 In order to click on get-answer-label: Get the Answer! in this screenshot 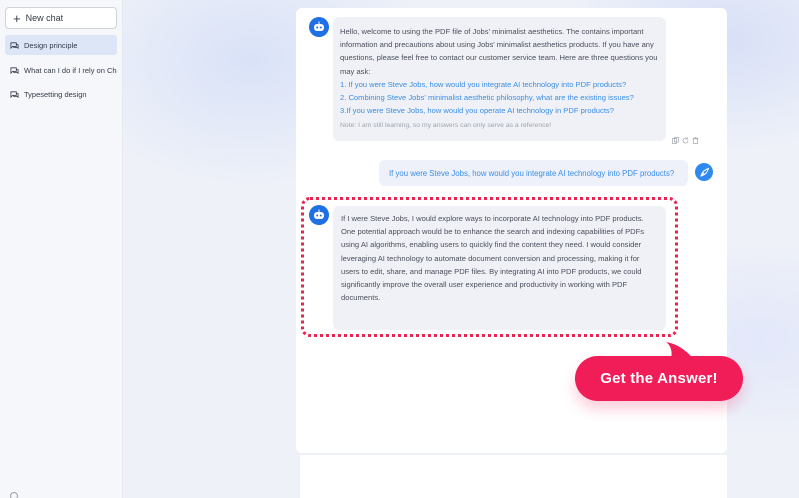, I will do `click(659, 378)`.